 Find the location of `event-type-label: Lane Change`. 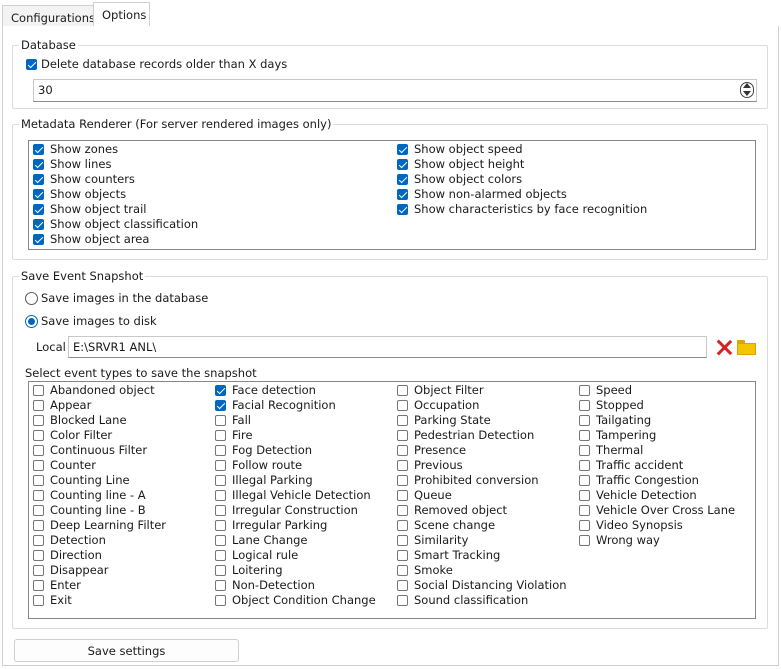

event-type-label: Lane Change is located at coordinates (270, 540).